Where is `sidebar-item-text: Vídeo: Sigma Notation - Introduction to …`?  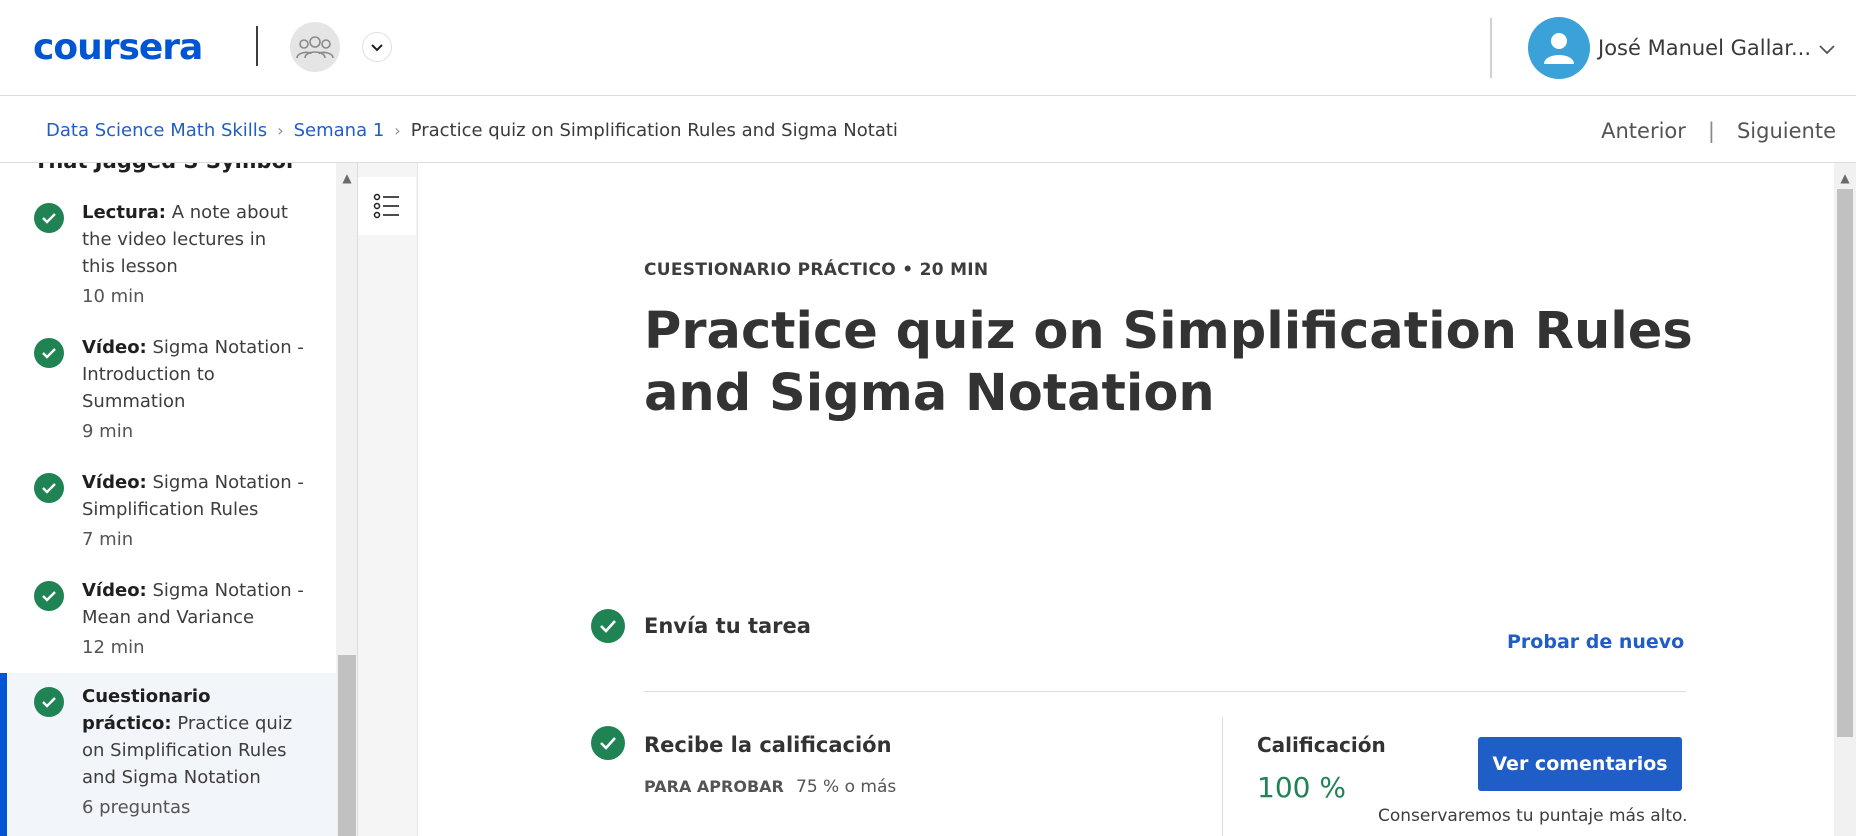 sidebar-item-text: Vídeo: Sigma Notation - Introduction to … is located at coordinates (193, 389).